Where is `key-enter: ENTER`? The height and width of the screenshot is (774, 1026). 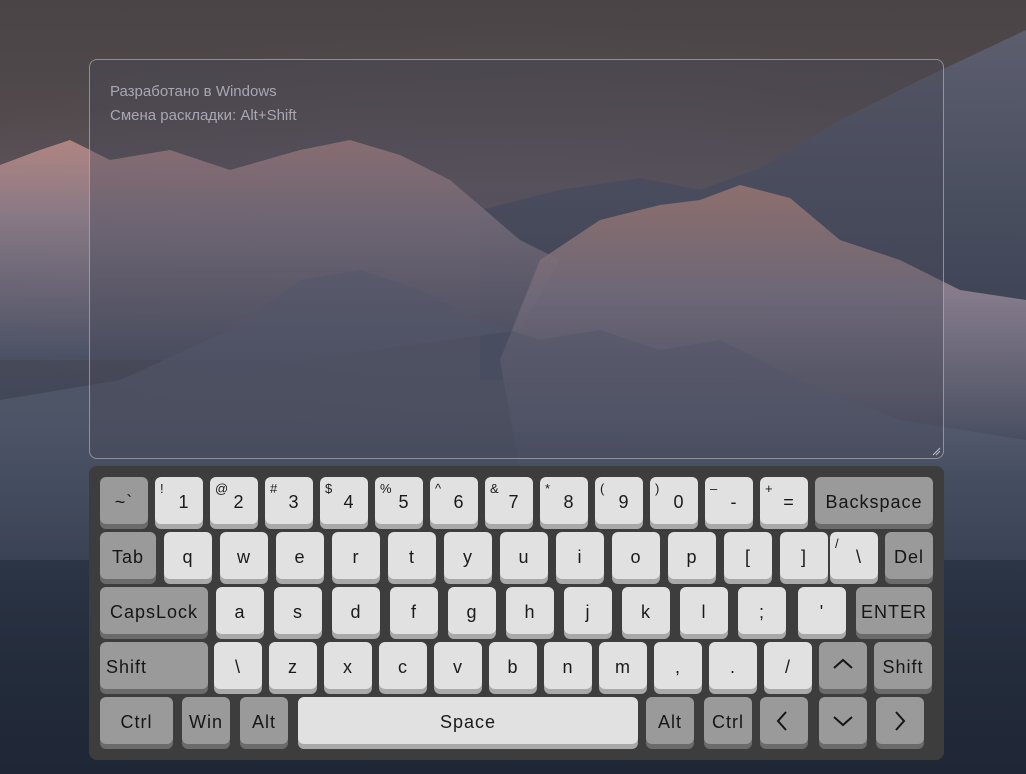 key-enter: ENTER is located at coordinates (894, 610).